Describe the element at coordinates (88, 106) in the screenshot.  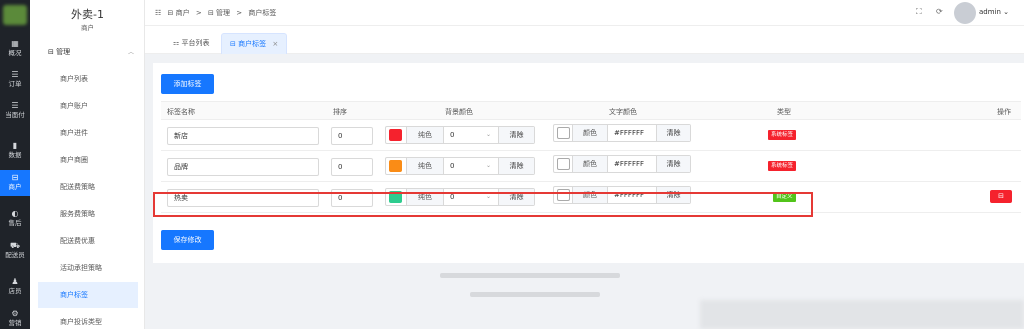
I see `menu-item-merchant-account: 商户账户` at that location.